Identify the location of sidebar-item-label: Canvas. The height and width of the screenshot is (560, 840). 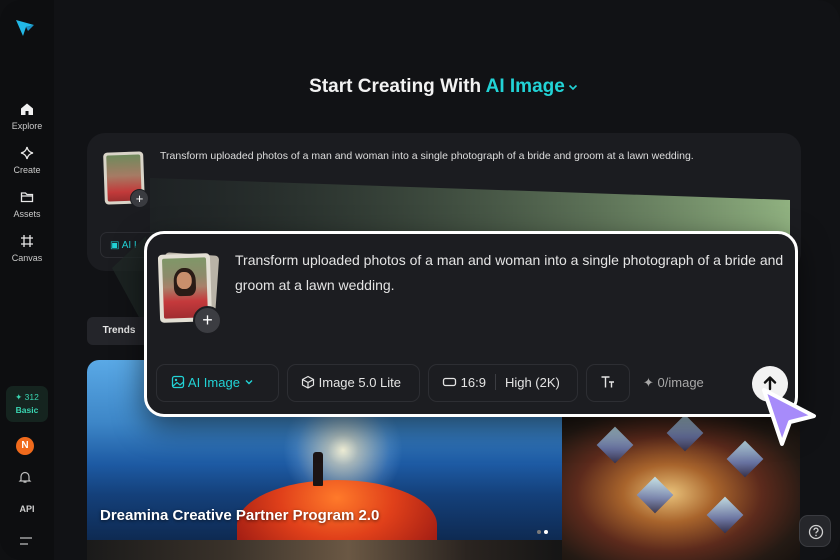
(27, 258).